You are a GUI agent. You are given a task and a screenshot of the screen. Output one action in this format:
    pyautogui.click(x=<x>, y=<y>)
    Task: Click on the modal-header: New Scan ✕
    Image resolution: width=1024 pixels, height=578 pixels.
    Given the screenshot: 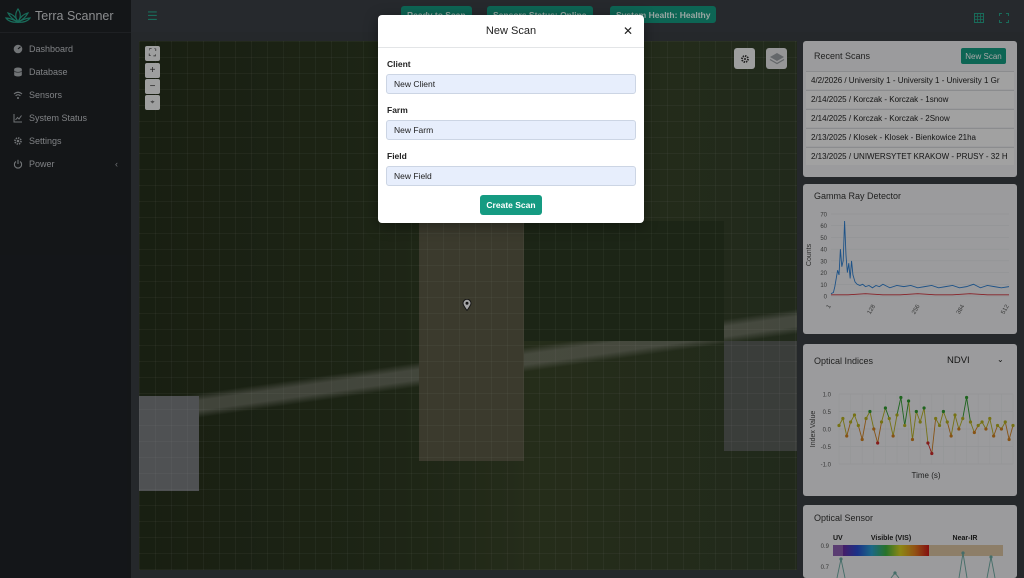 What is the action you would take?
    pyautogui.click(x=511, y=31)
    